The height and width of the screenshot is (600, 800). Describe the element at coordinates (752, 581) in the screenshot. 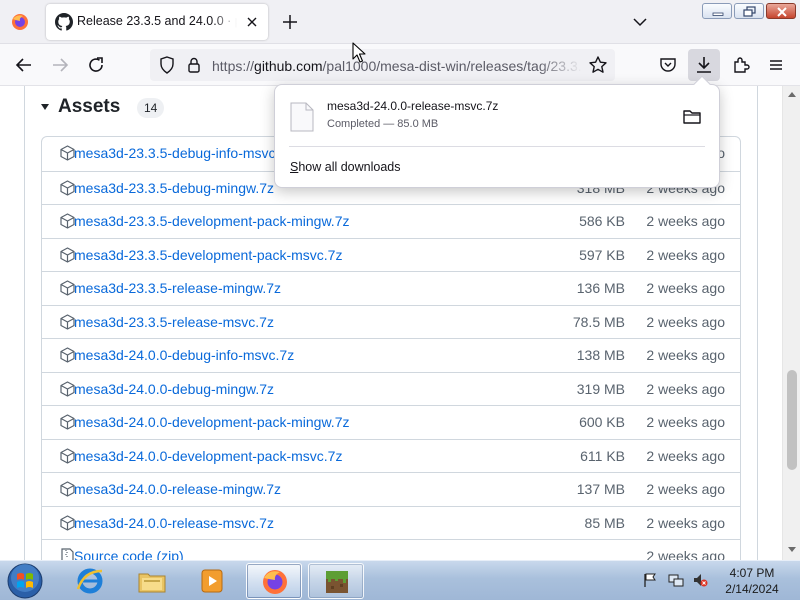

I see `system-clock: 4:07 PM 2/14/2024` at that location.